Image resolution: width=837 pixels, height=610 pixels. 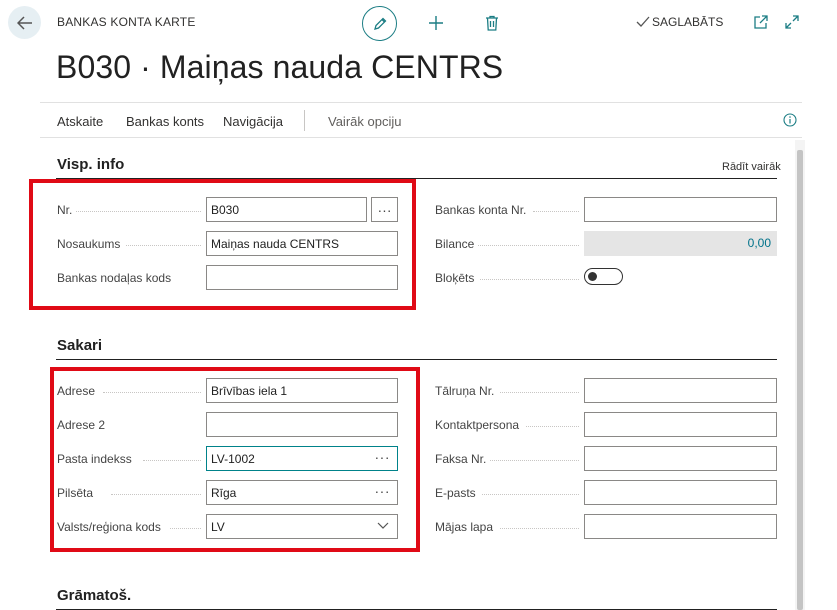 What do you see at coordinates (680, 209) in the screenshot?
I see `account-no-field` at bounding box center [680, 209].